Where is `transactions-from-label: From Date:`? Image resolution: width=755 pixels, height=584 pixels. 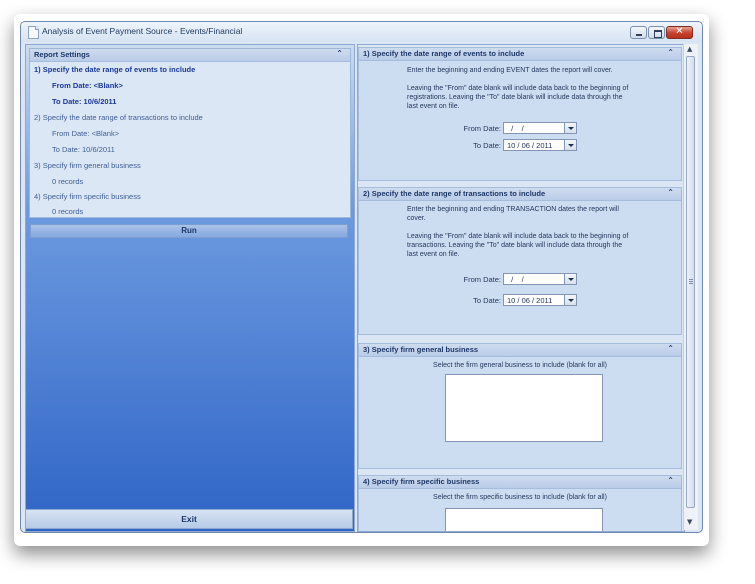
transactions-from-label: From Date: is located at coordinates (482, 279).